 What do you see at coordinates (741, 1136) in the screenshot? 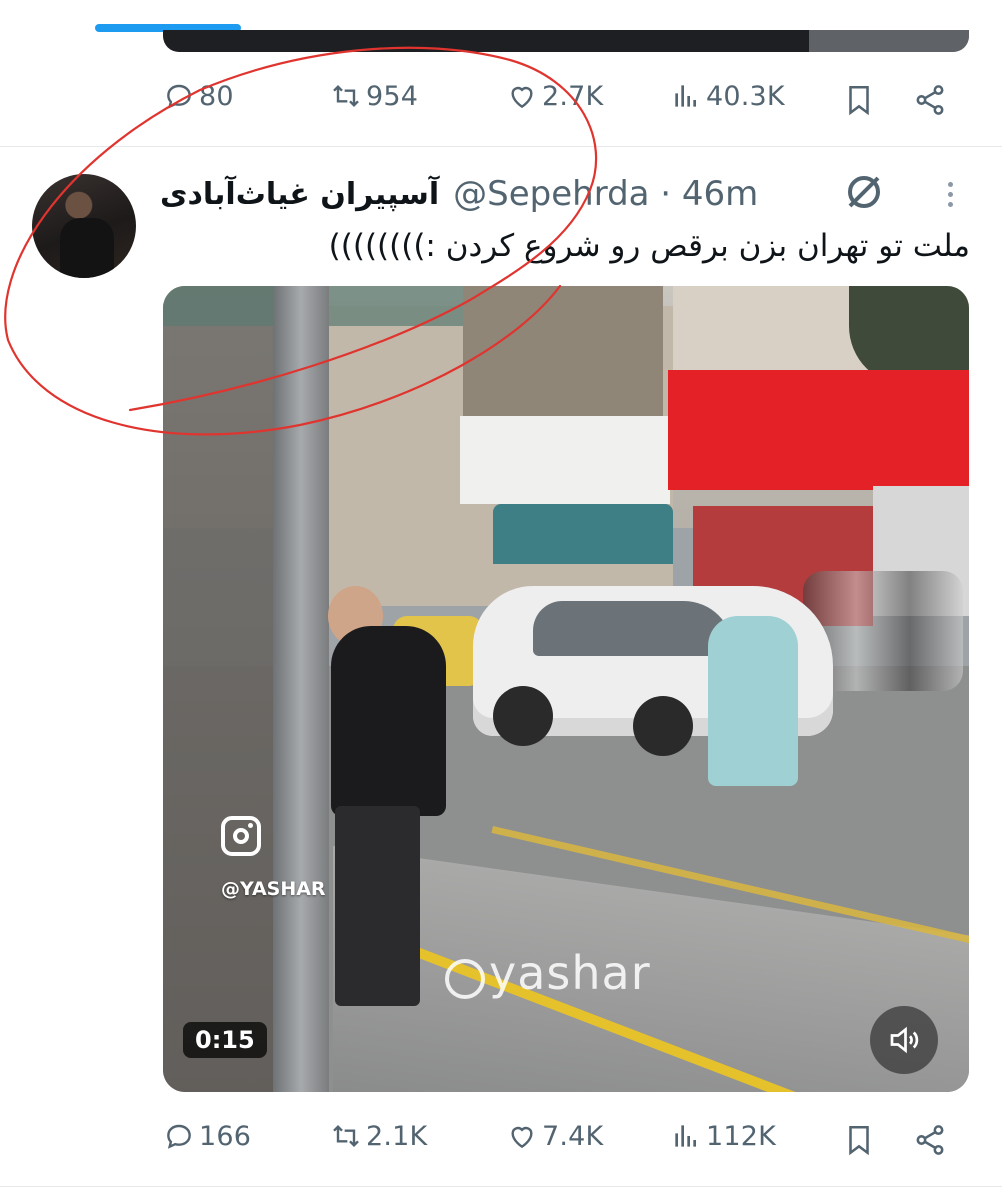
I see `views-count: 112K` at bounding box center [741, 1136].